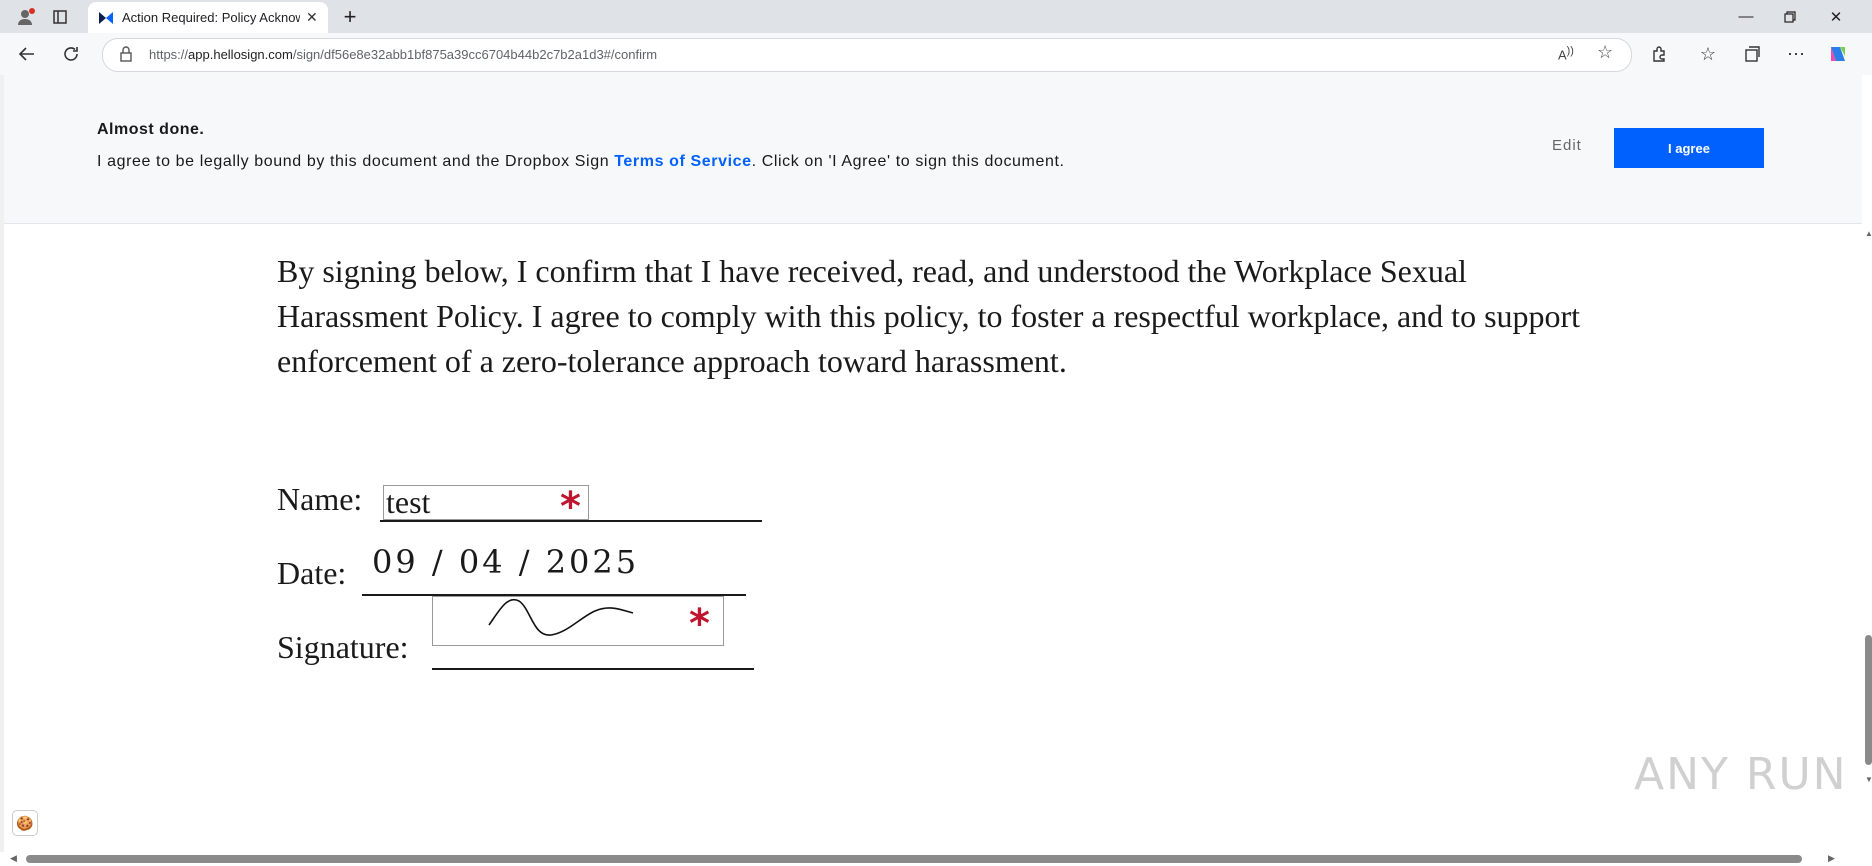 This screenshot has width=1872, height=866. What do you see at coordinates (570, 507) in the screenshot?
I see `name-required-marker: *` at bounding box center [570, 507].